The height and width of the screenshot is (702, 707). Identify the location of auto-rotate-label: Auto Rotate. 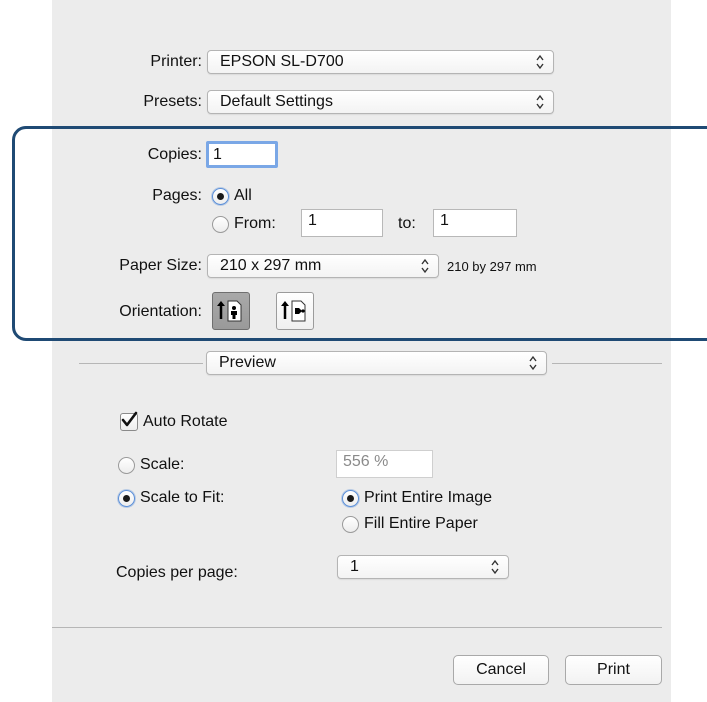
(185, 421).